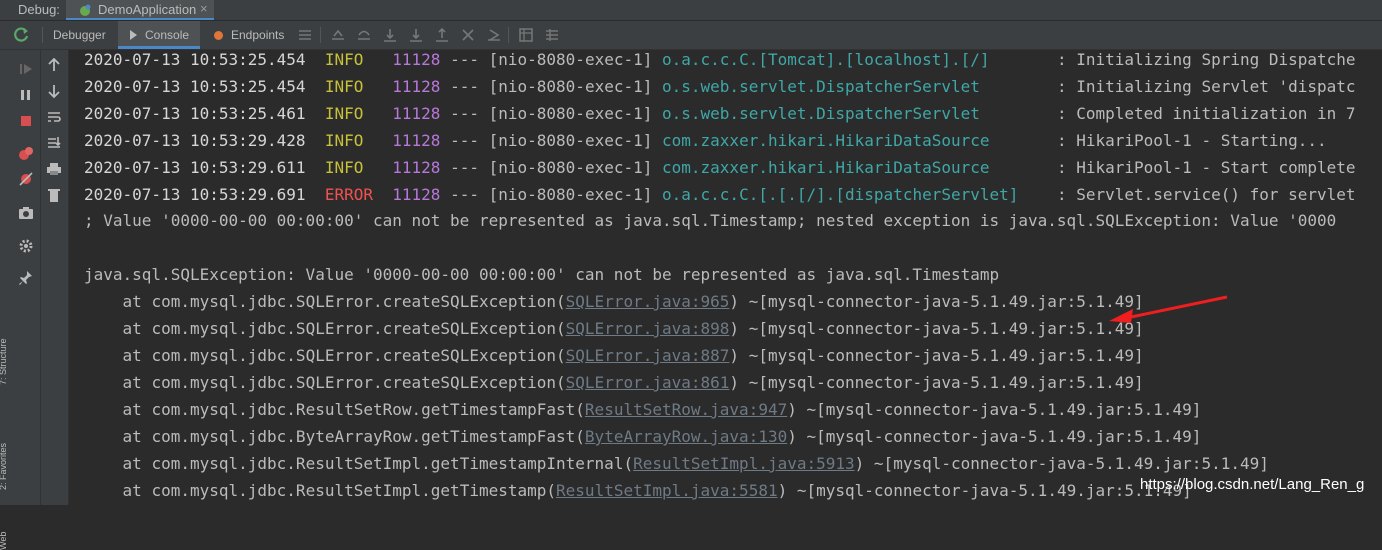 The height and width of the screenshot is (550, 1382). I want to click on structure-tool-label: 7: Structure, so click(4, 361).